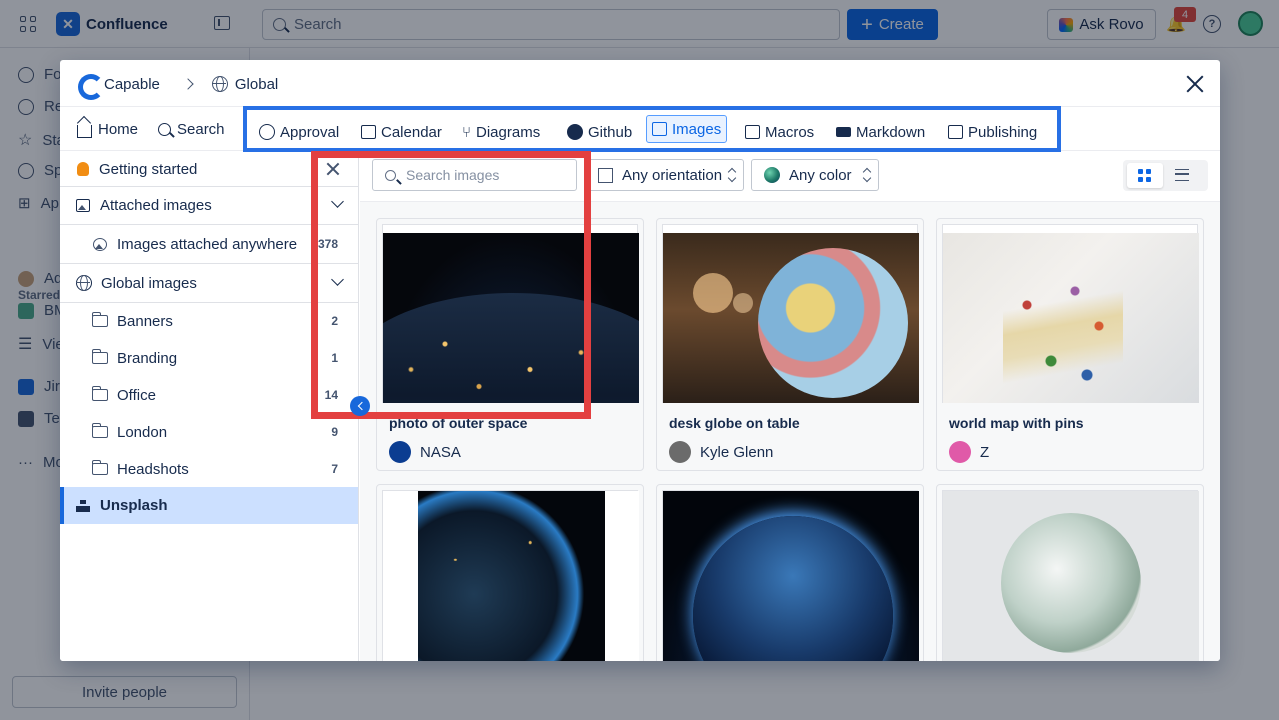 The height and width of the screenshot is (720, 1279). I want to click on home-button: Home, so click(107, 129).